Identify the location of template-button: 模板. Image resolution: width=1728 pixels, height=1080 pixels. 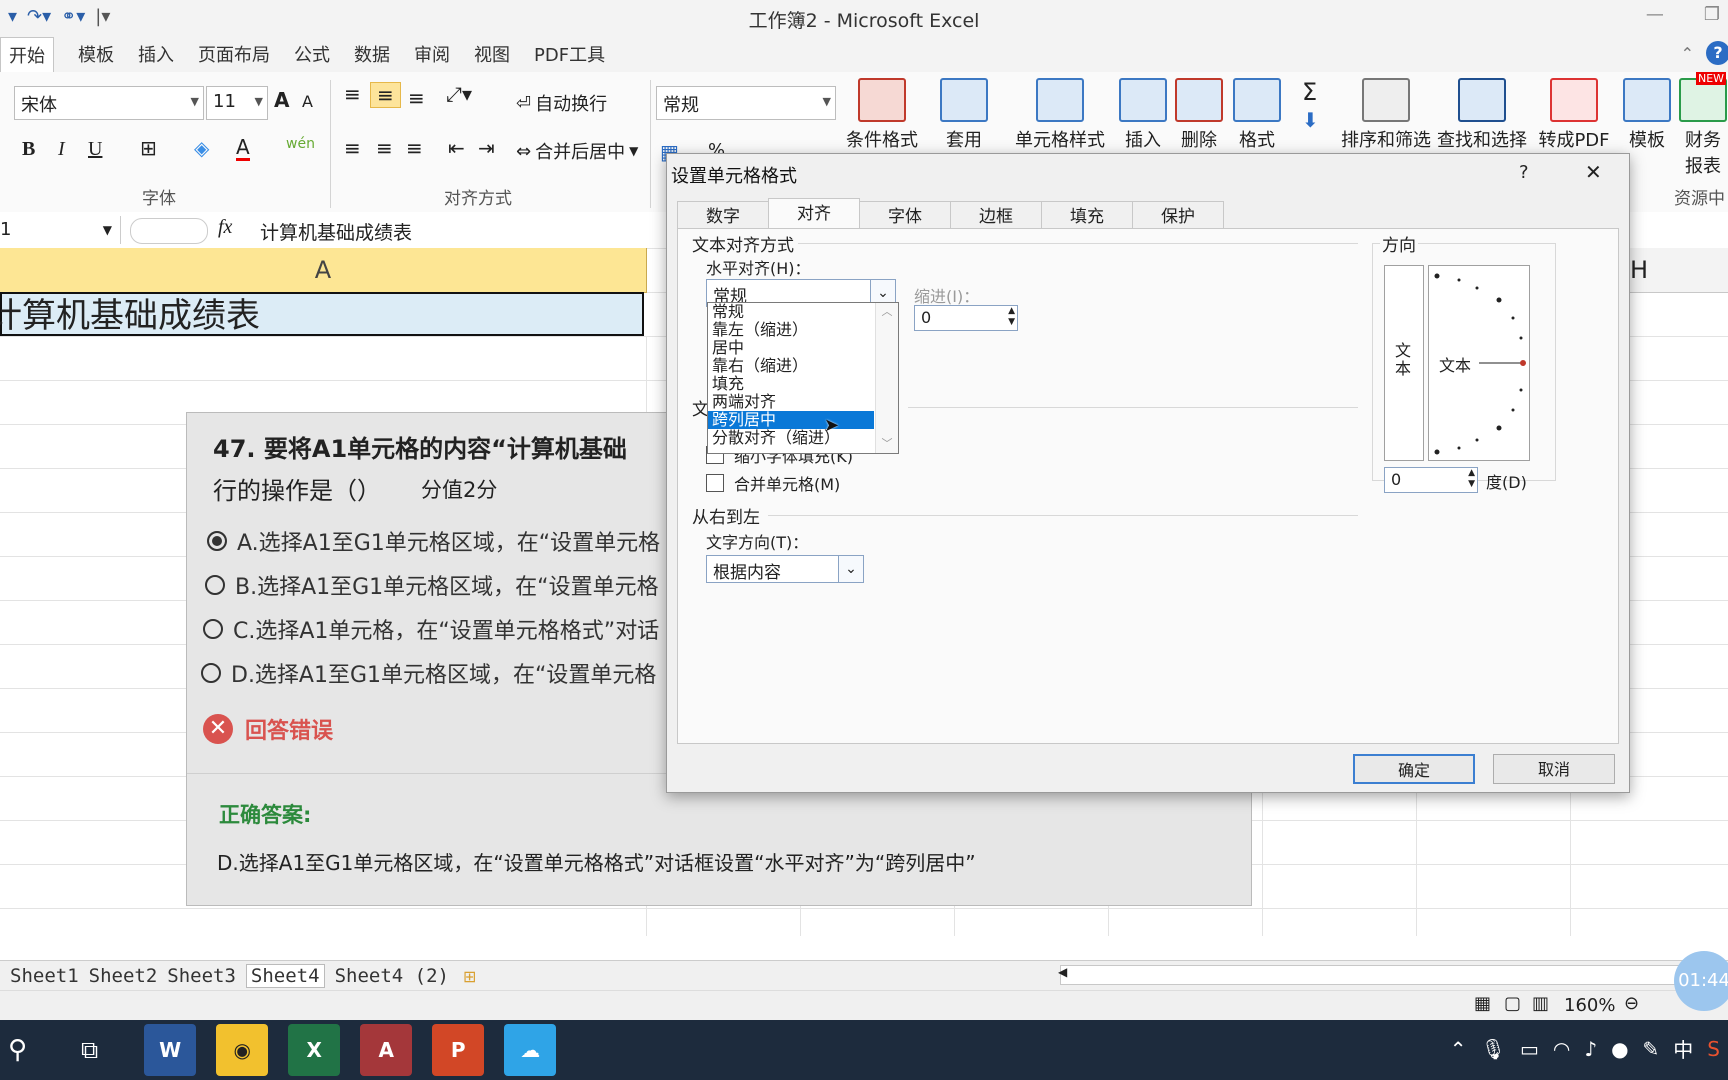
(1647, 115).